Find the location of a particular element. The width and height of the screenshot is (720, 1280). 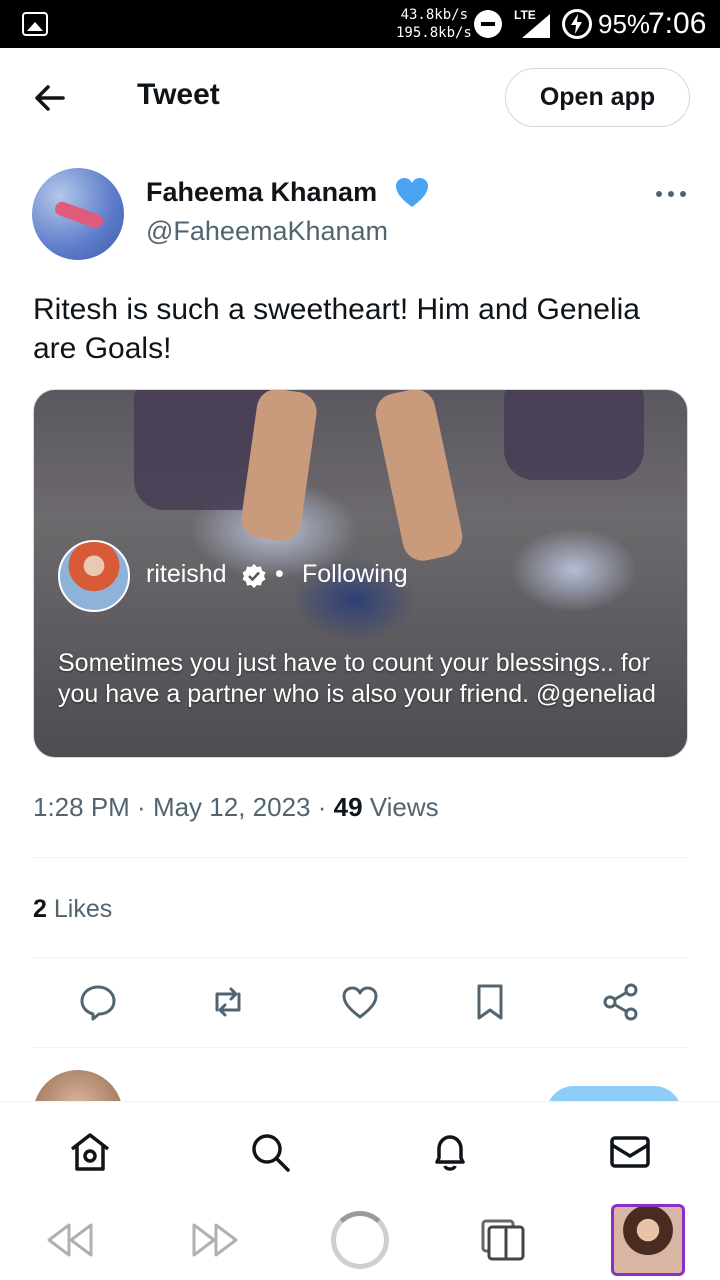

author-name: Faheema Khanam is located at coordinates (261, 192).